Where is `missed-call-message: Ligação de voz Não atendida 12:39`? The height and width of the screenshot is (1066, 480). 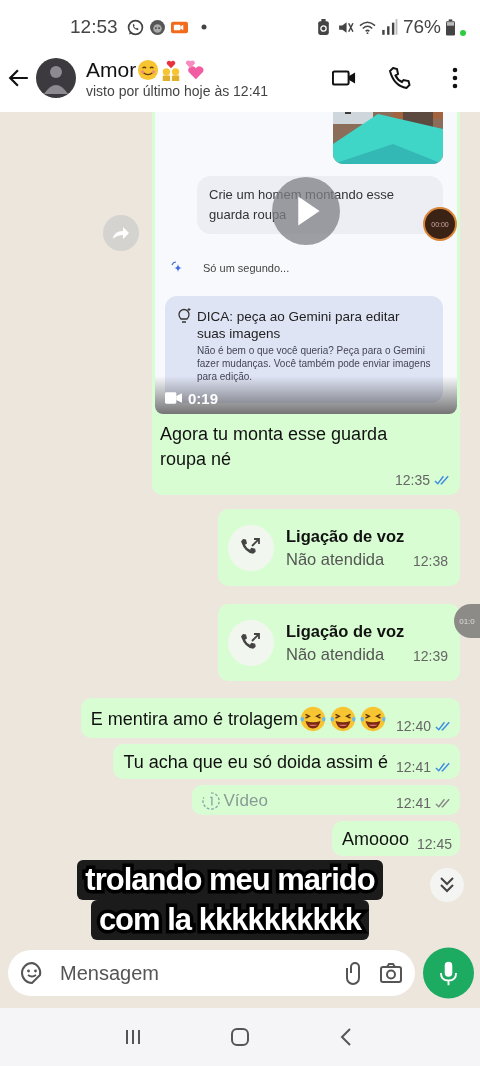 missed-call-message: Ligação de voz Não atendida 12:39 is located at coordinates (339, 642).